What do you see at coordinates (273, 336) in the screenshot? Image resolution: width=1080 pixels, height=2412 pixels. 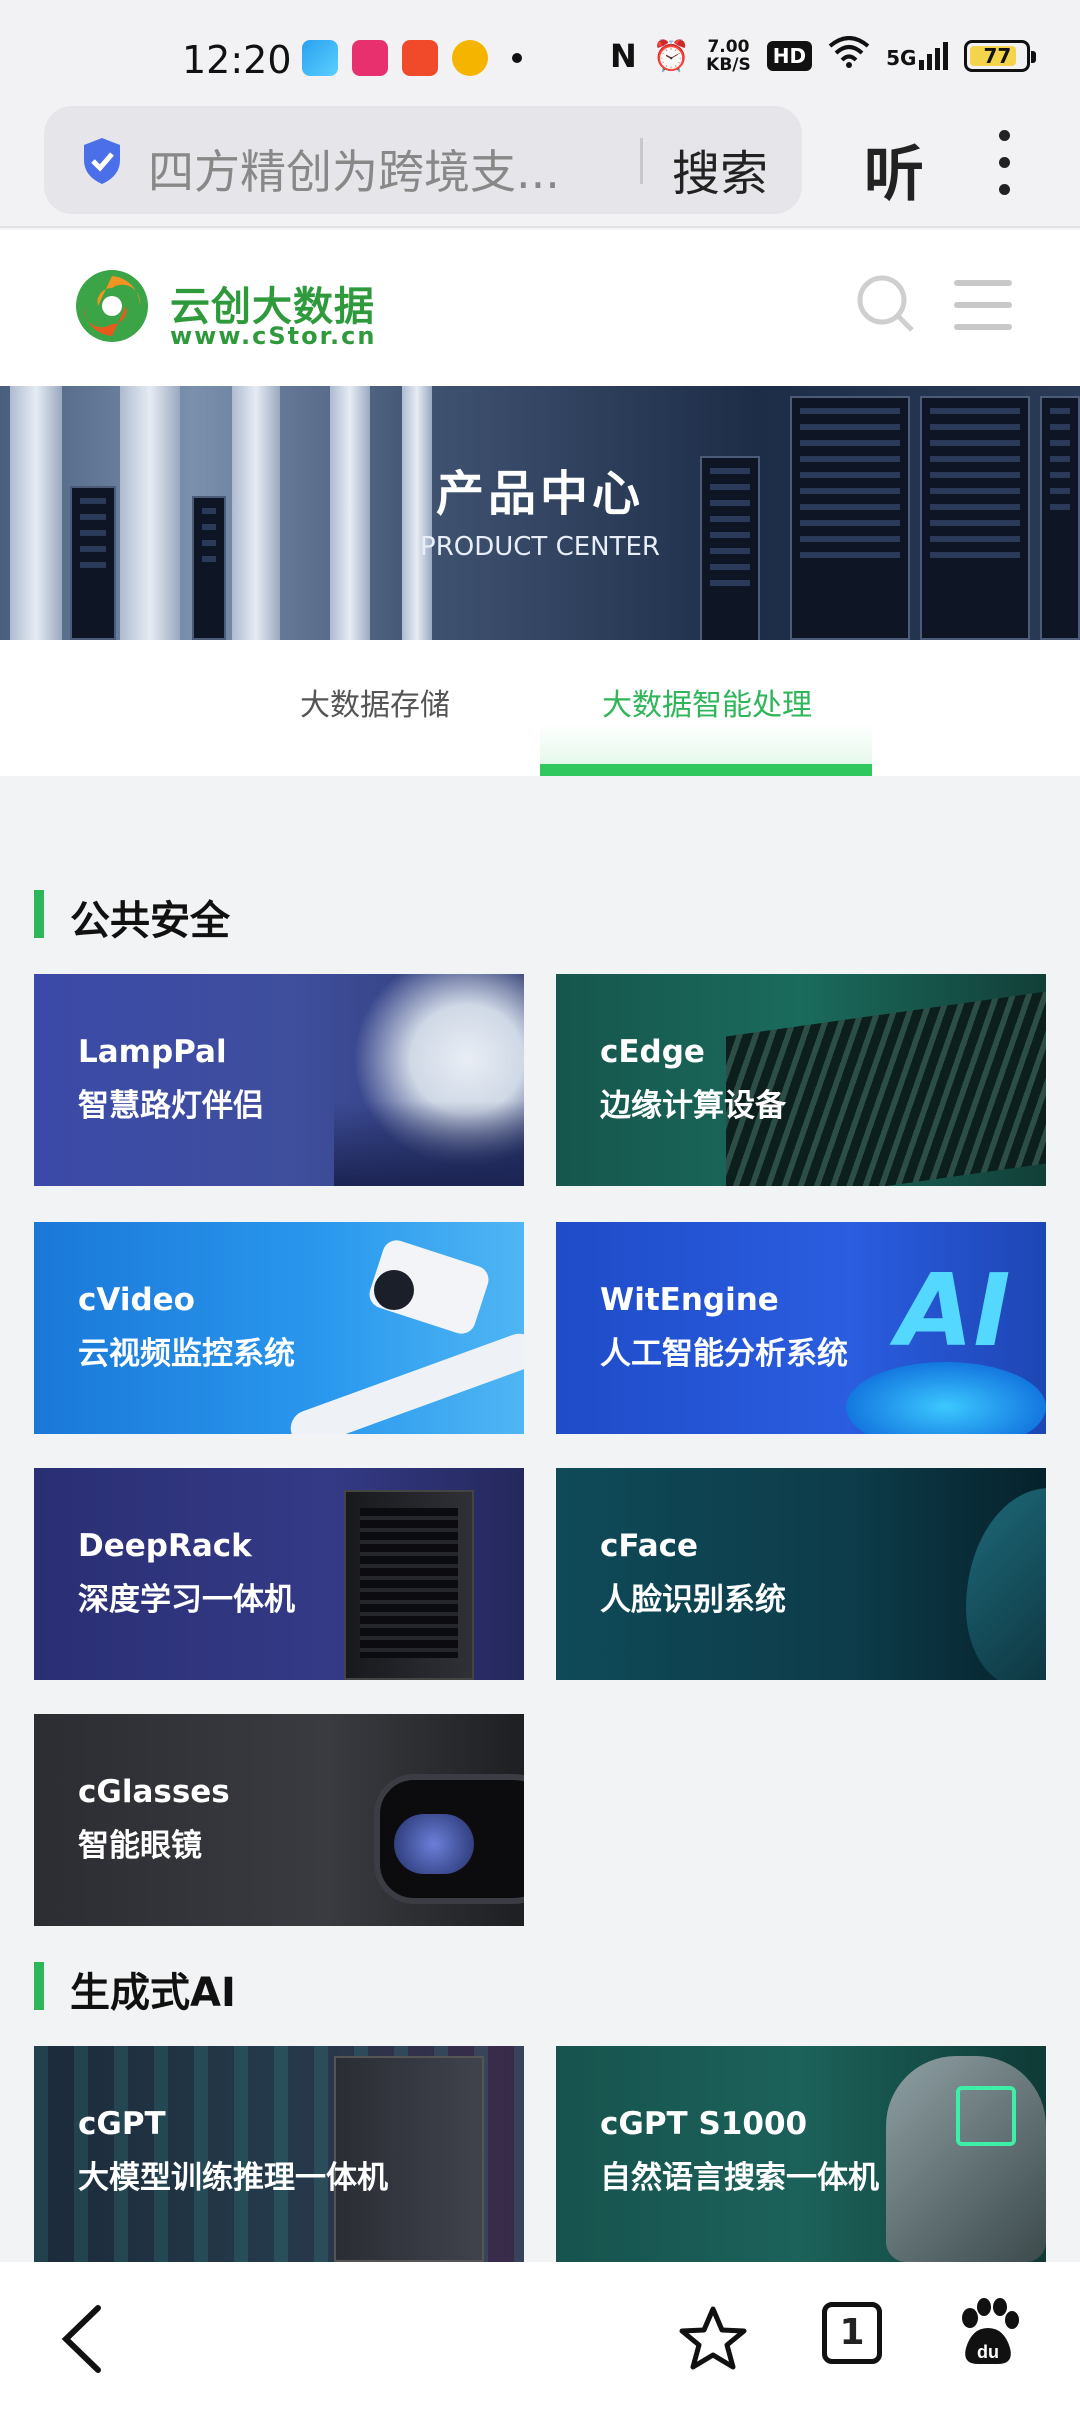 I see `logo-url: www.cStor.cn` at bounding box center [273, 336].